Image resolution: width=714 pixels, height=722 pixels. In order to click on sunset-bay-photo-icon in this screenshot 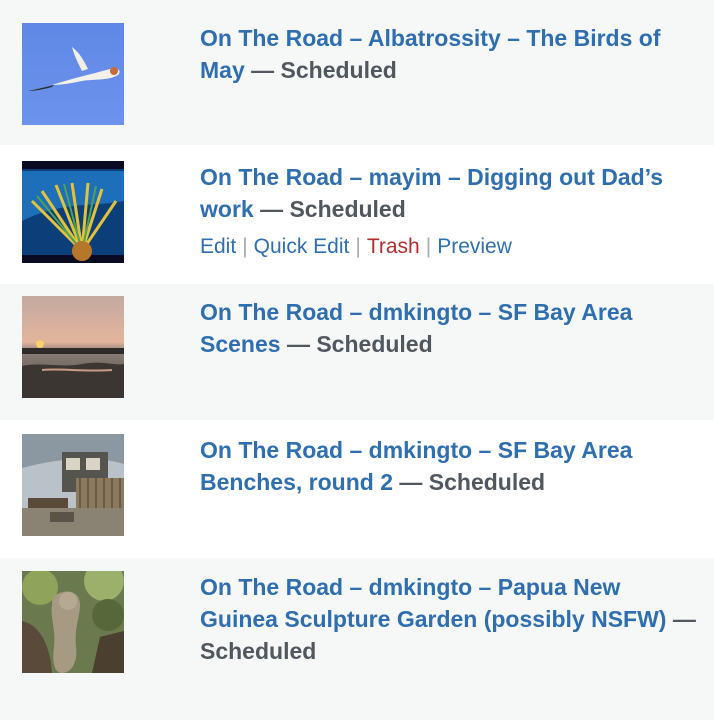, I will do `click(73, 347)`.